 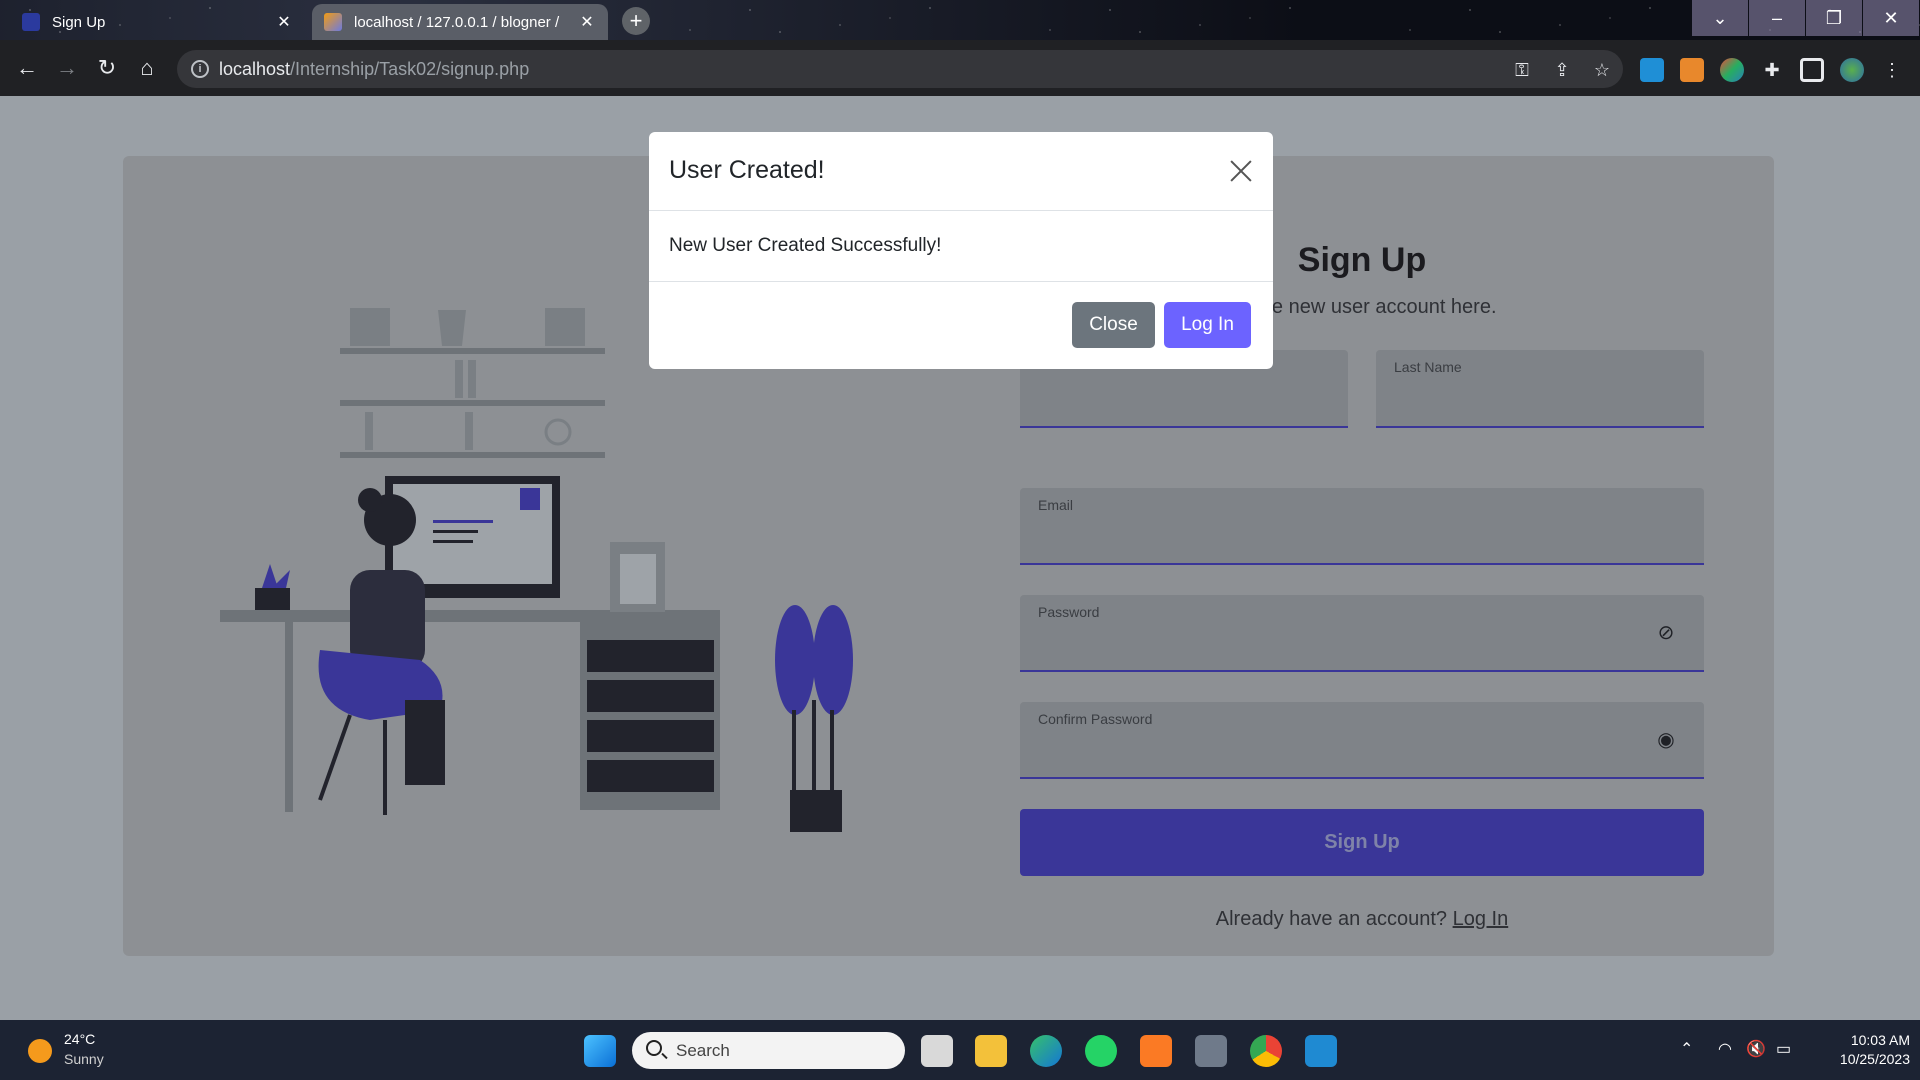 What do you see at coordinates (1266, 1051) in the screenshot?
I see `chrome-icon` at bounding box center [1266, 1051].